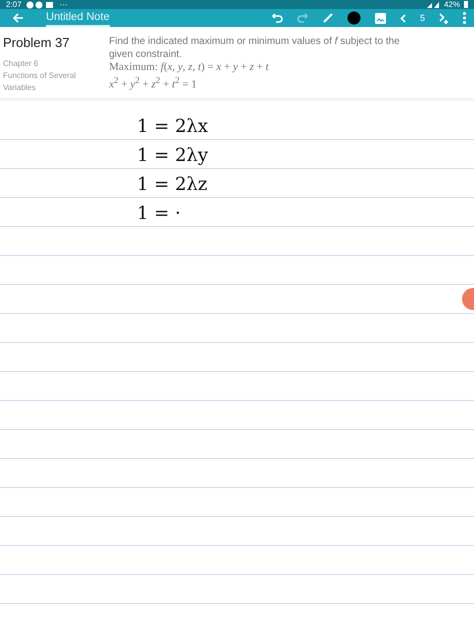 This screenshot has width=474, height=632. Describe the element at coordinates (468, 299) in the screenshot. I see `floating-button-icon` at that location.